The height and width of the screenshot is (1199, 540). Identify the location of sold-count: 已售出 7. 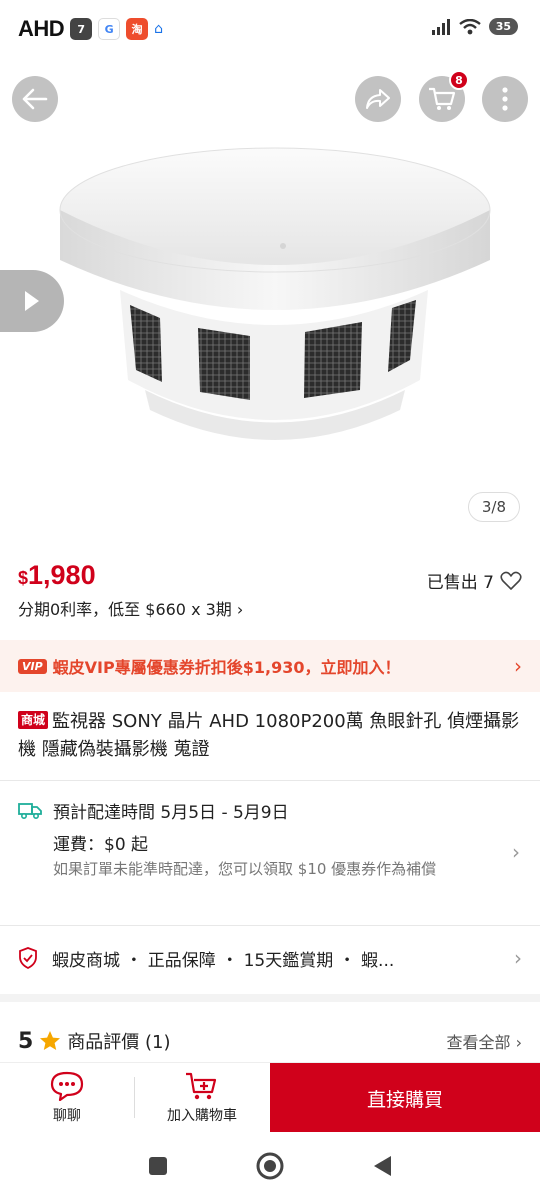
(474, 580).